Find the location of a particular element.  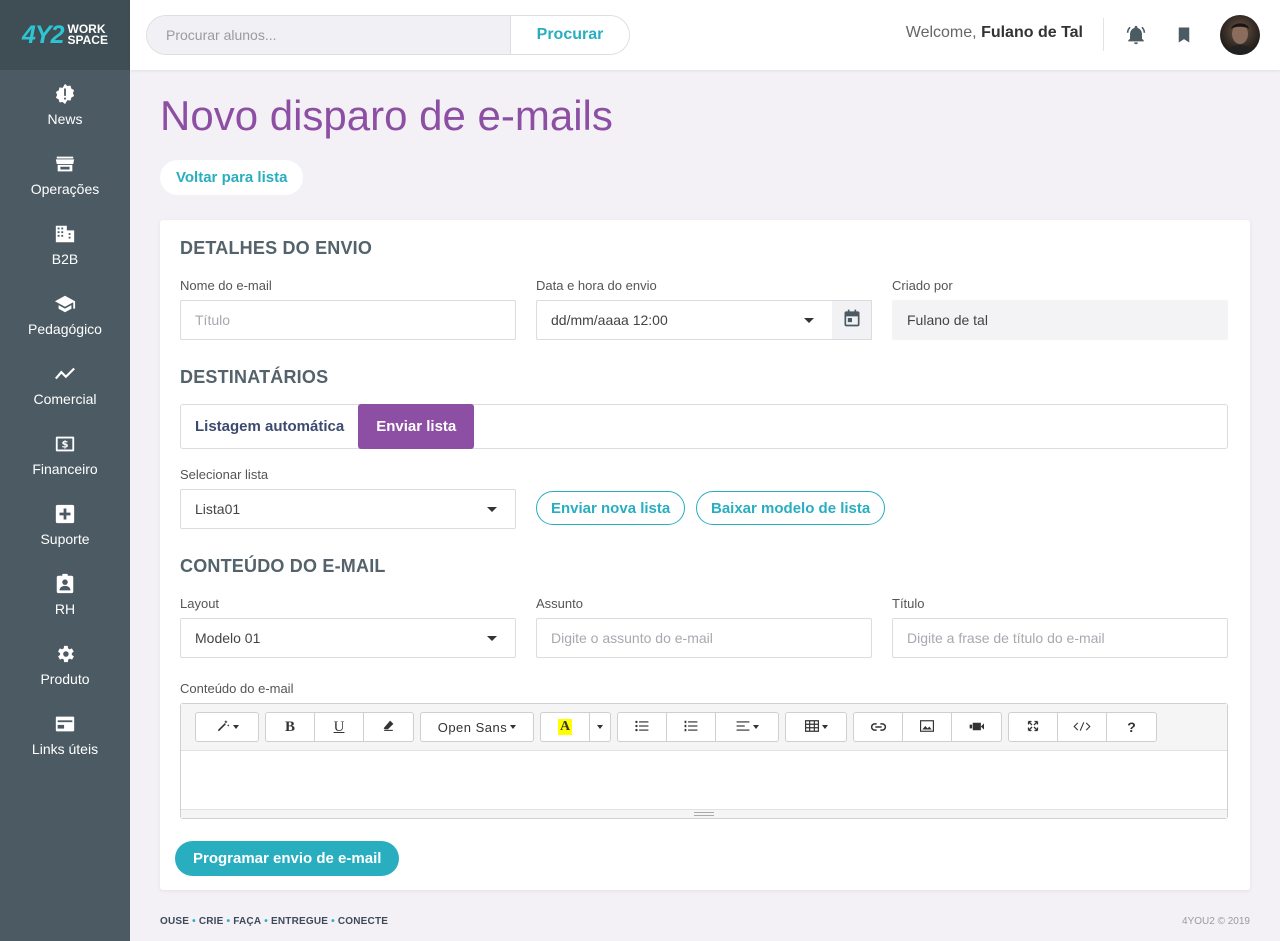

store-icon is located at coordinates (65, 164).